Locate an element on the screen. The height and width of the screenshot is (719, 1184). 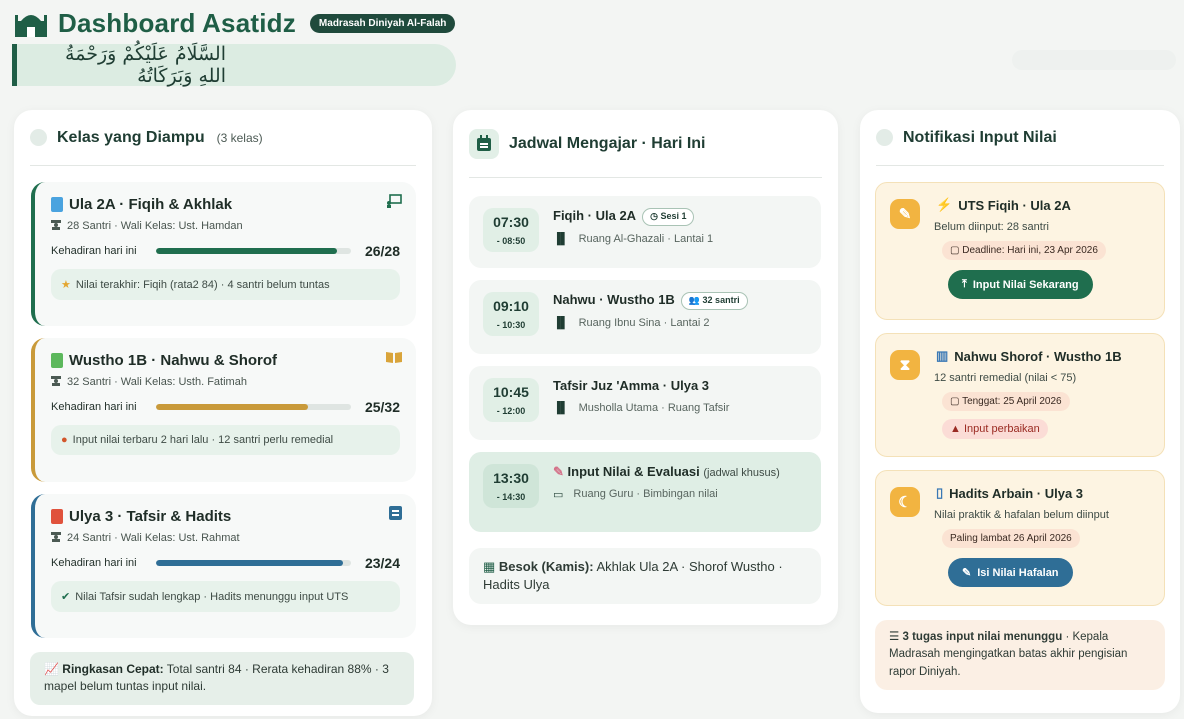
time-box: 10:45 - 12:00 is located at coordinates (511, 400).